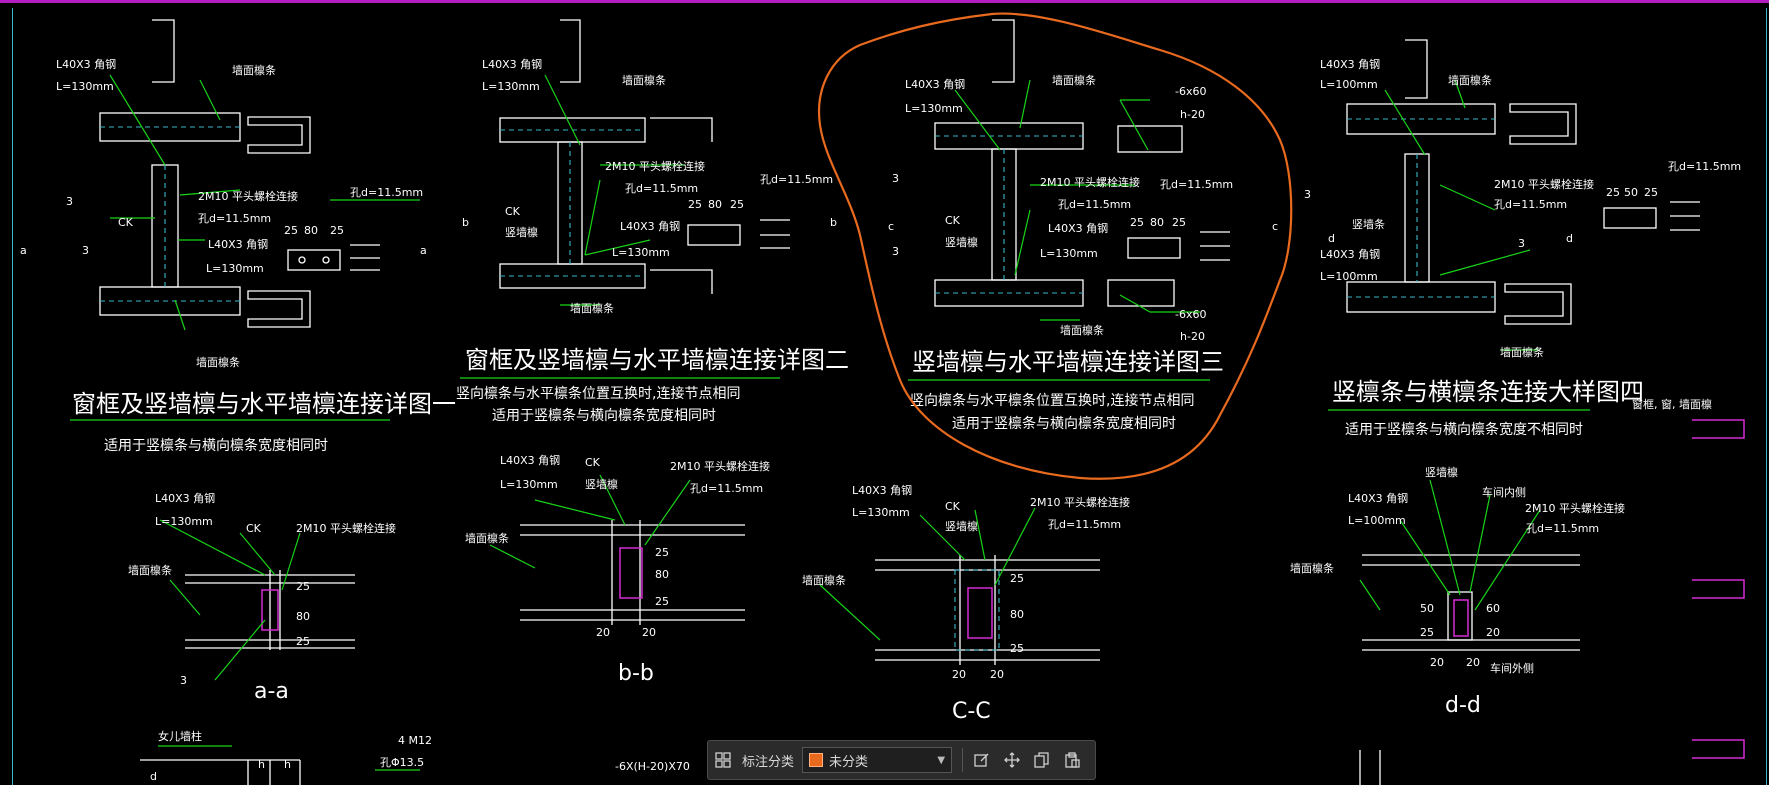  Describe the element at coordinates (982, 760) in the screenshot. I see `edit-icon` at that location.